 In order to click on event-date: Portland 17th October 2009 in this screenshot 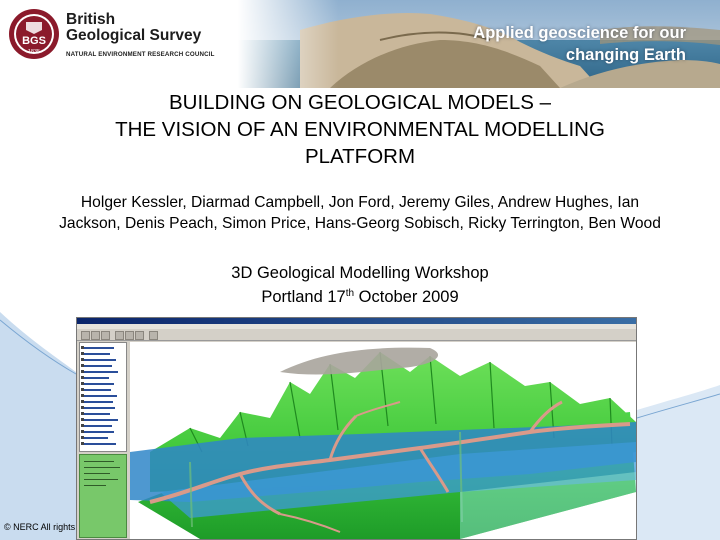, I will do `click(360, 297)`.